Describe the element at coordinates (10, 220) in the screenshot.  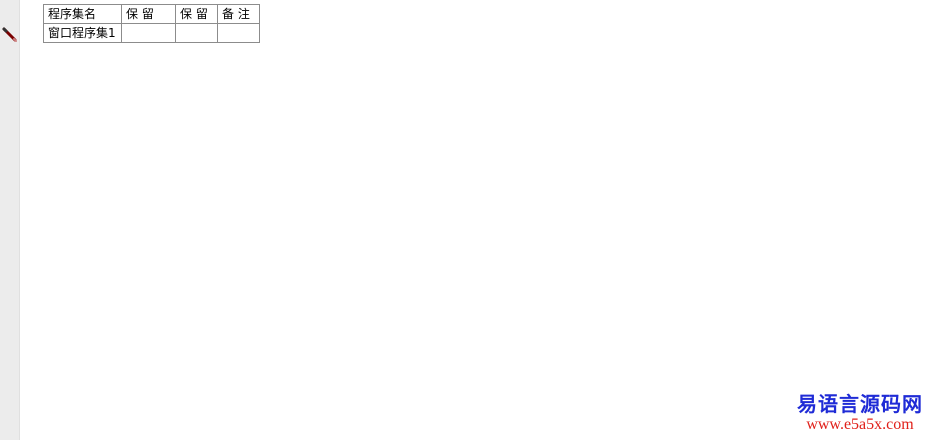
I see `left-gutter` at that location.